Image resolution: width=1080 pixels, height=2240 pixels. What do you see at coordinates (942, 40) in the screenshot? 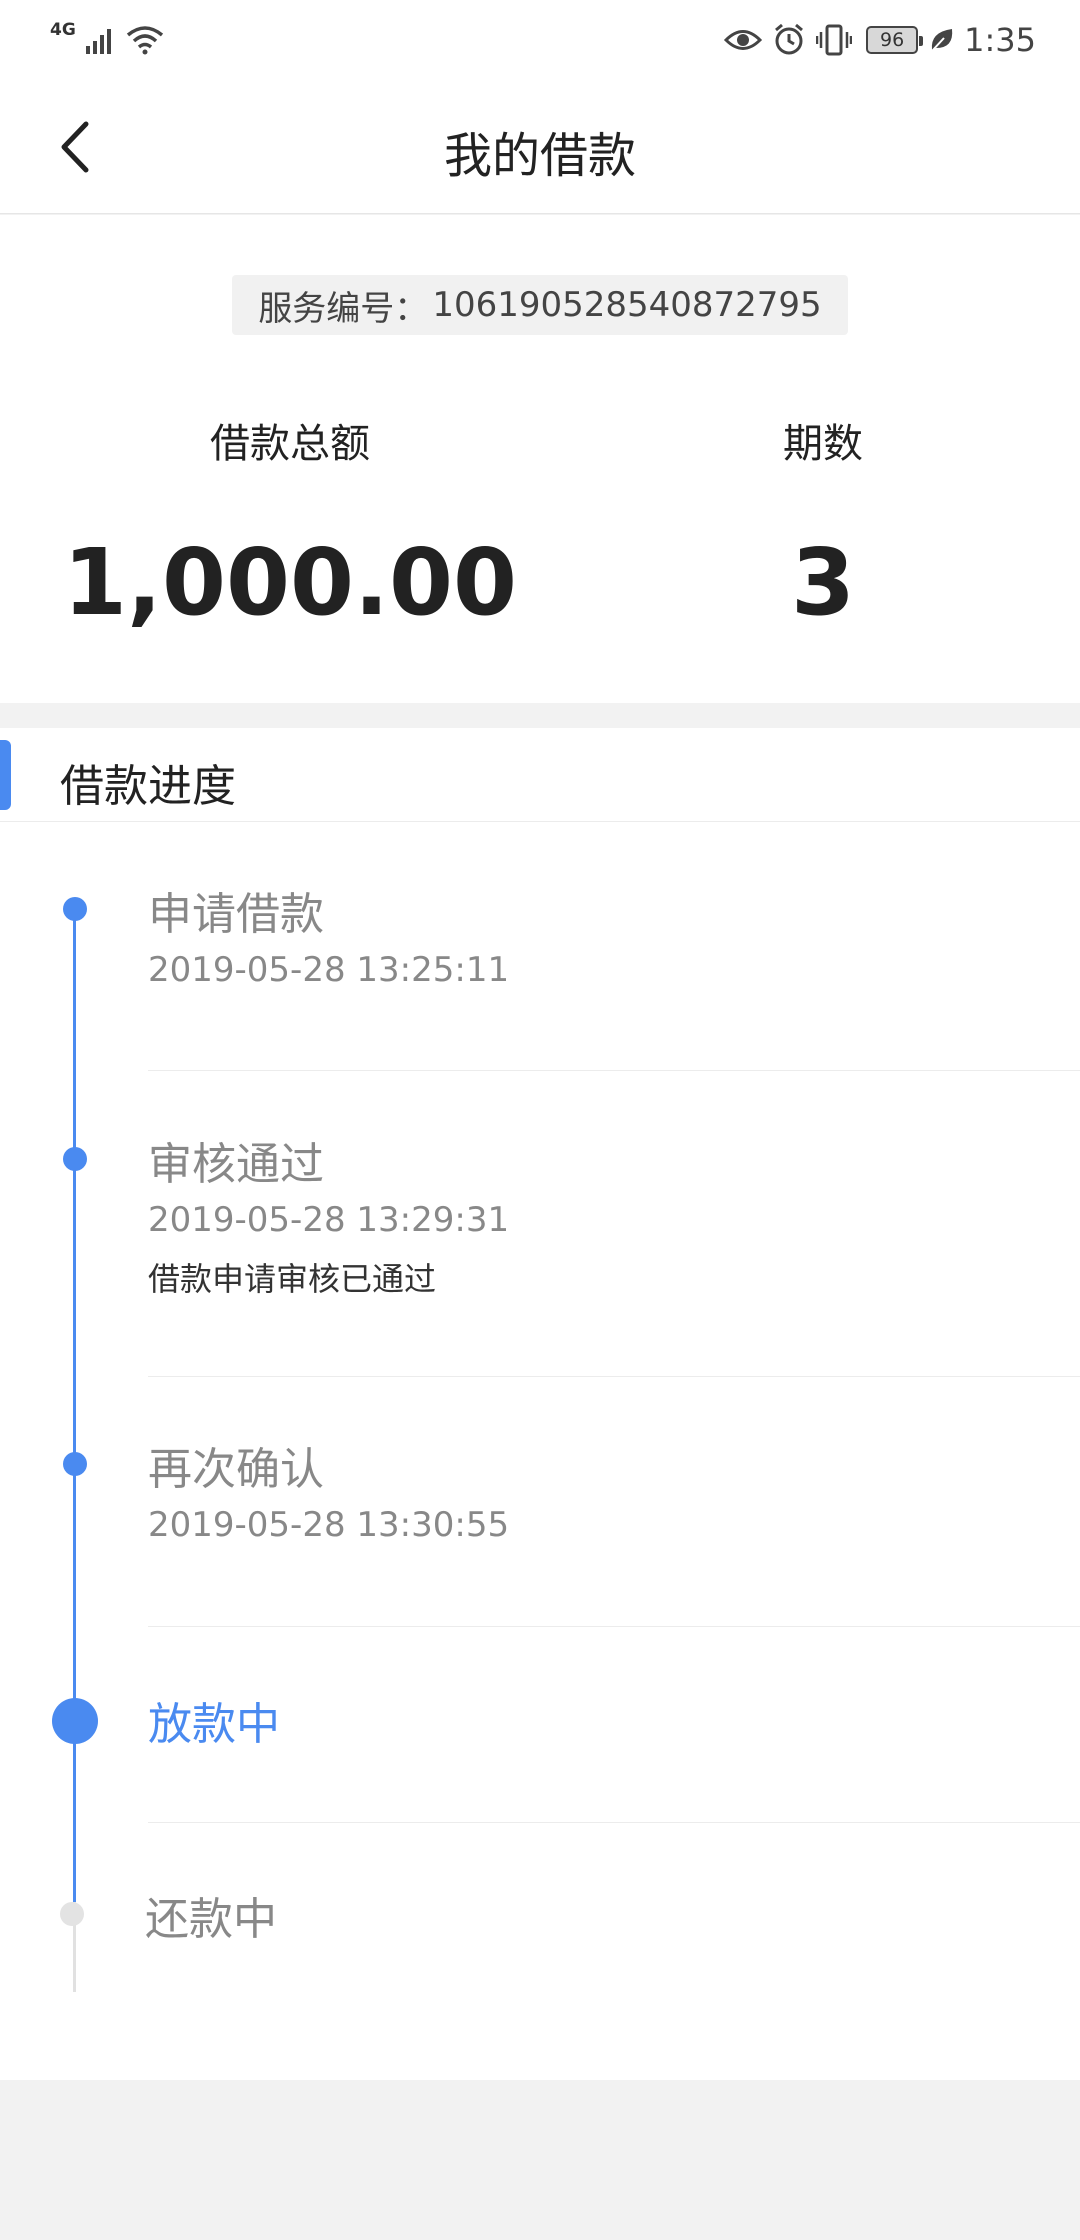
I see `leaf-icon` at bounding box center [942, 40].